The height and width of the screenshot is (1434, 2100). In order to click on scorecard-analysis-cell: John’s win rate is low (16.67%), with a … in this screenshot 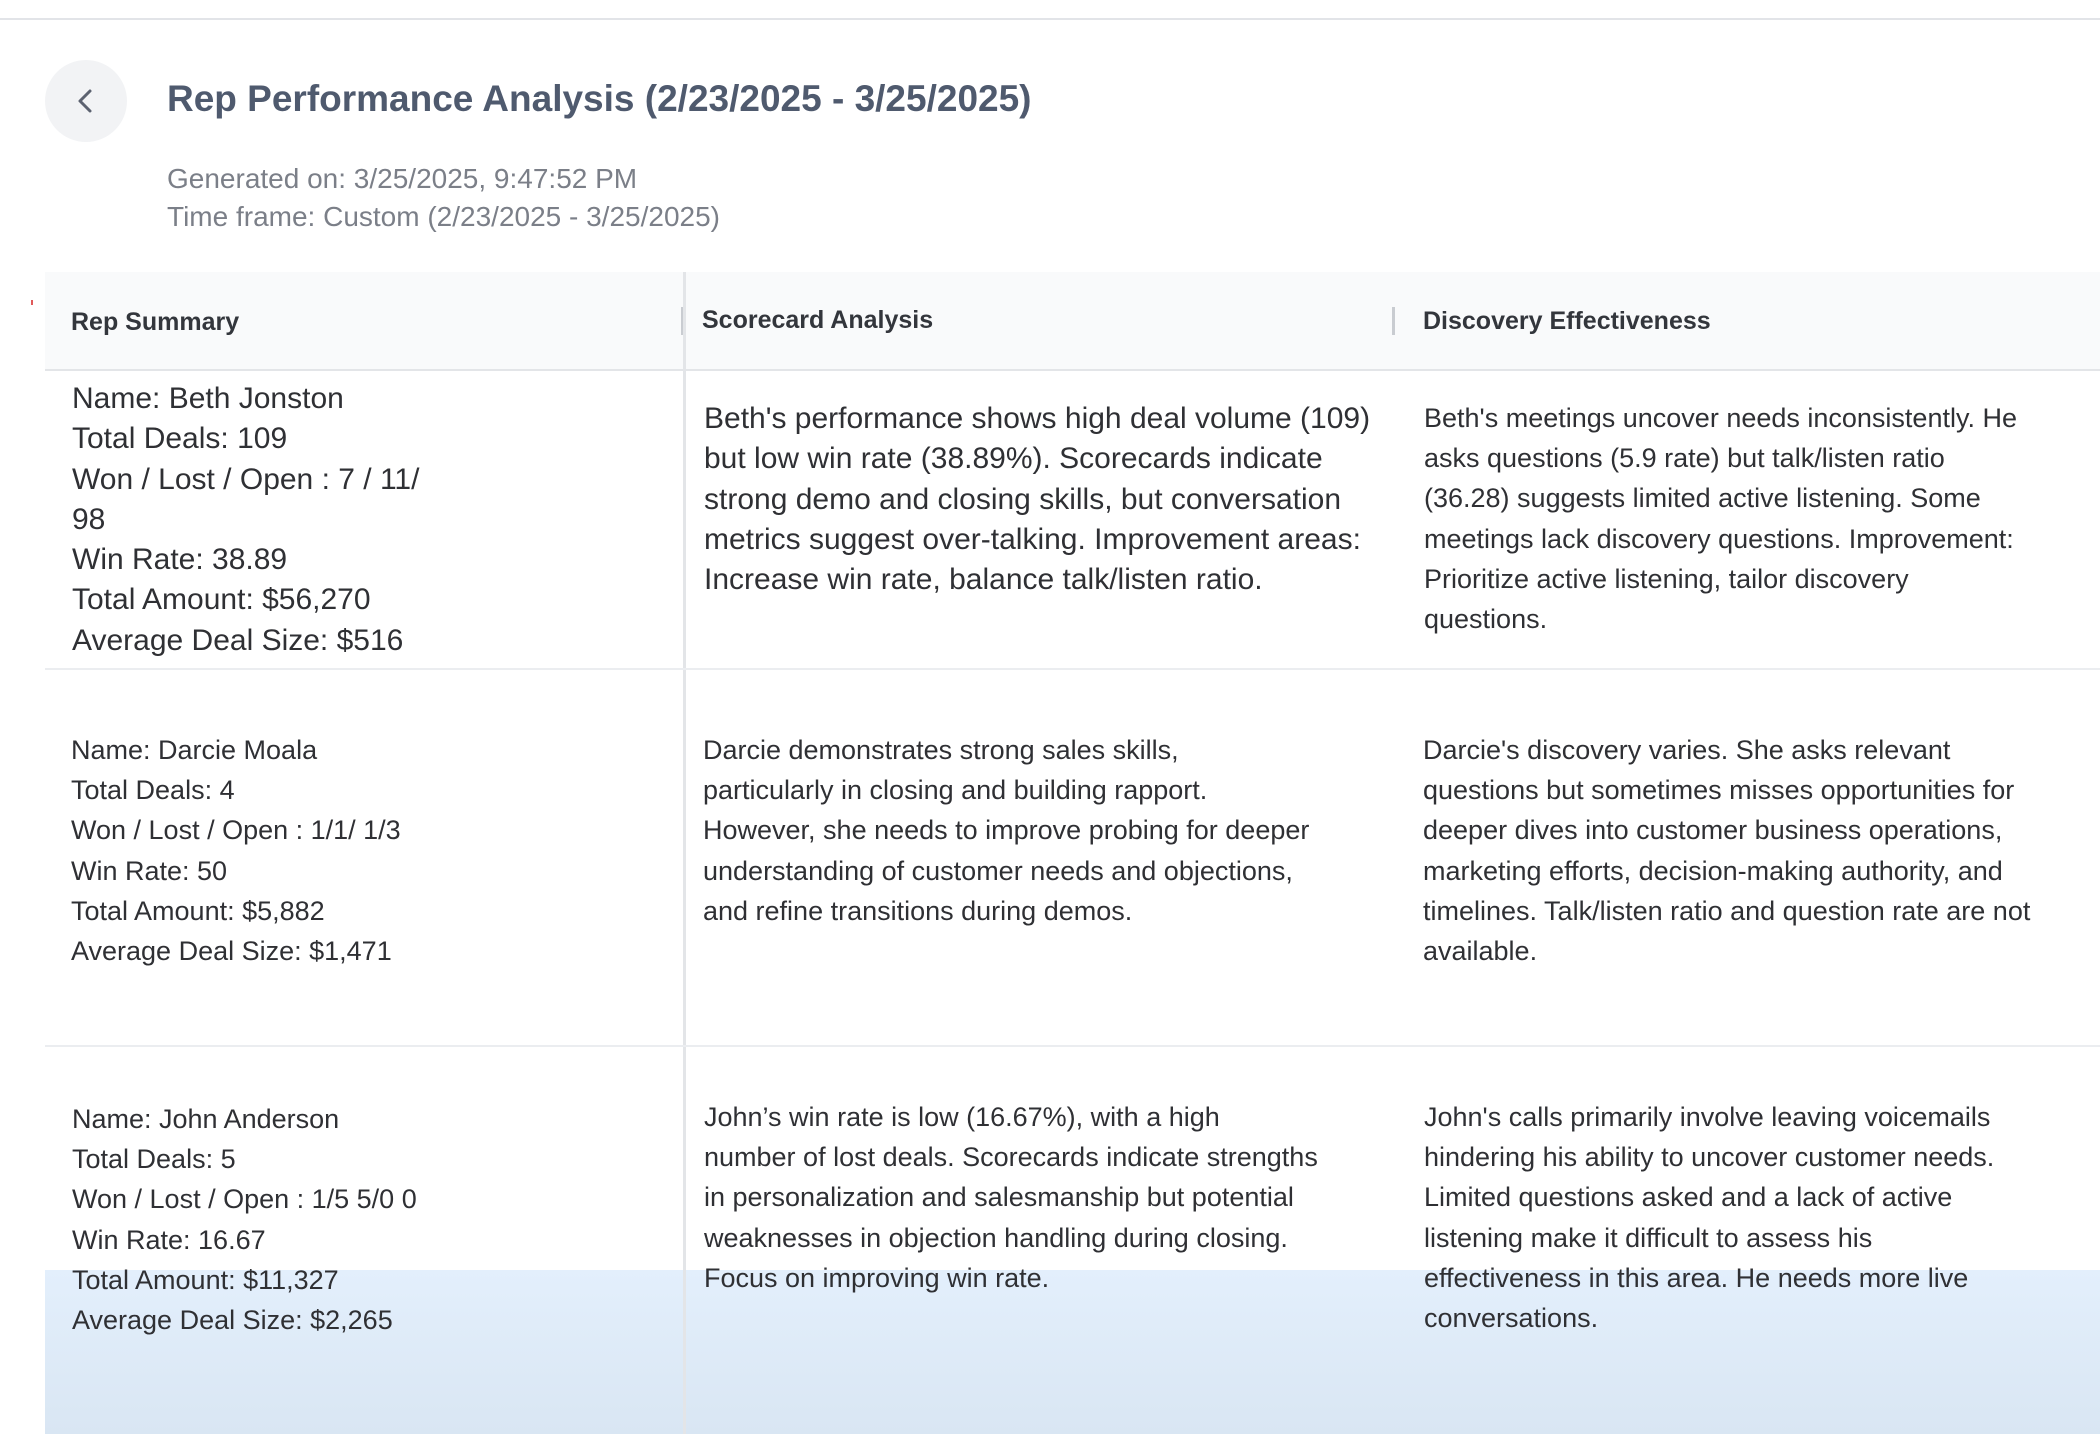, I will do `click(1011, 1197)`.